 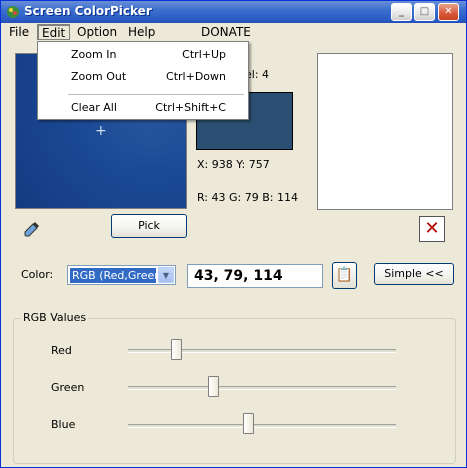 I want to click on green-slider-label: Green, so click(x=68, y=387).